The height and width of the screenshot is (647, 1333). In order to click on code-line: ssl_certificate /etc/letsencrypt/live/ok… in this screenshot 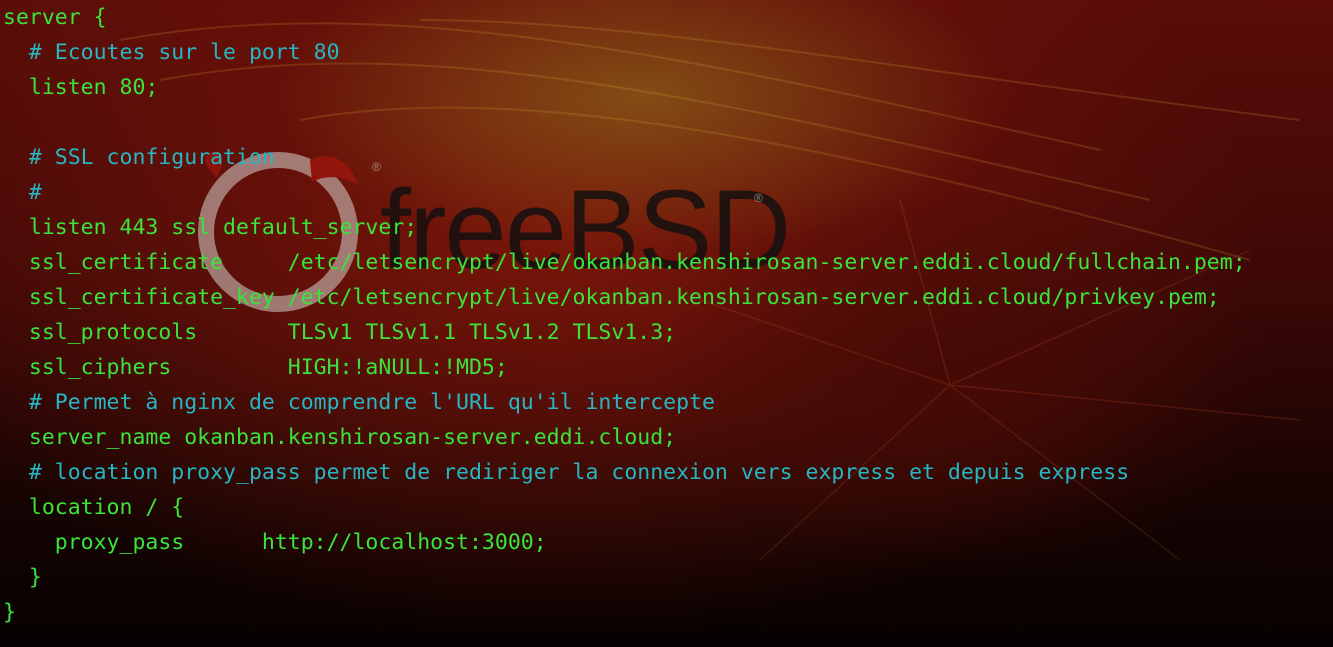, I will do `click(624, 262)`.